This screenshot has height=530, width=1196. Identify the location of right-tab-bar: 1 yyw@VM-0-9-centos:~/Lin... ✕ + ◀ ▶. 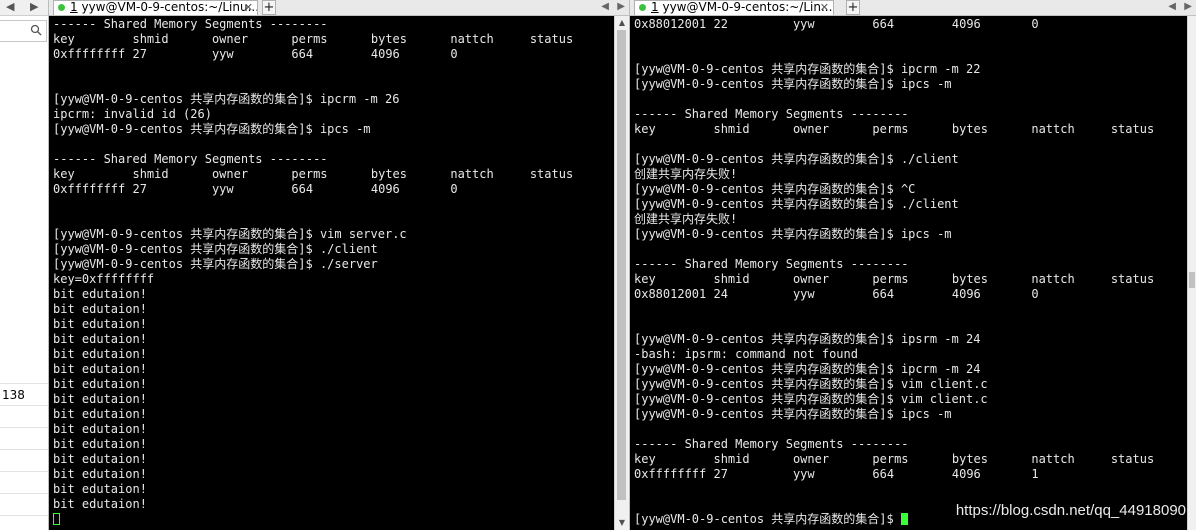
(913, 8).